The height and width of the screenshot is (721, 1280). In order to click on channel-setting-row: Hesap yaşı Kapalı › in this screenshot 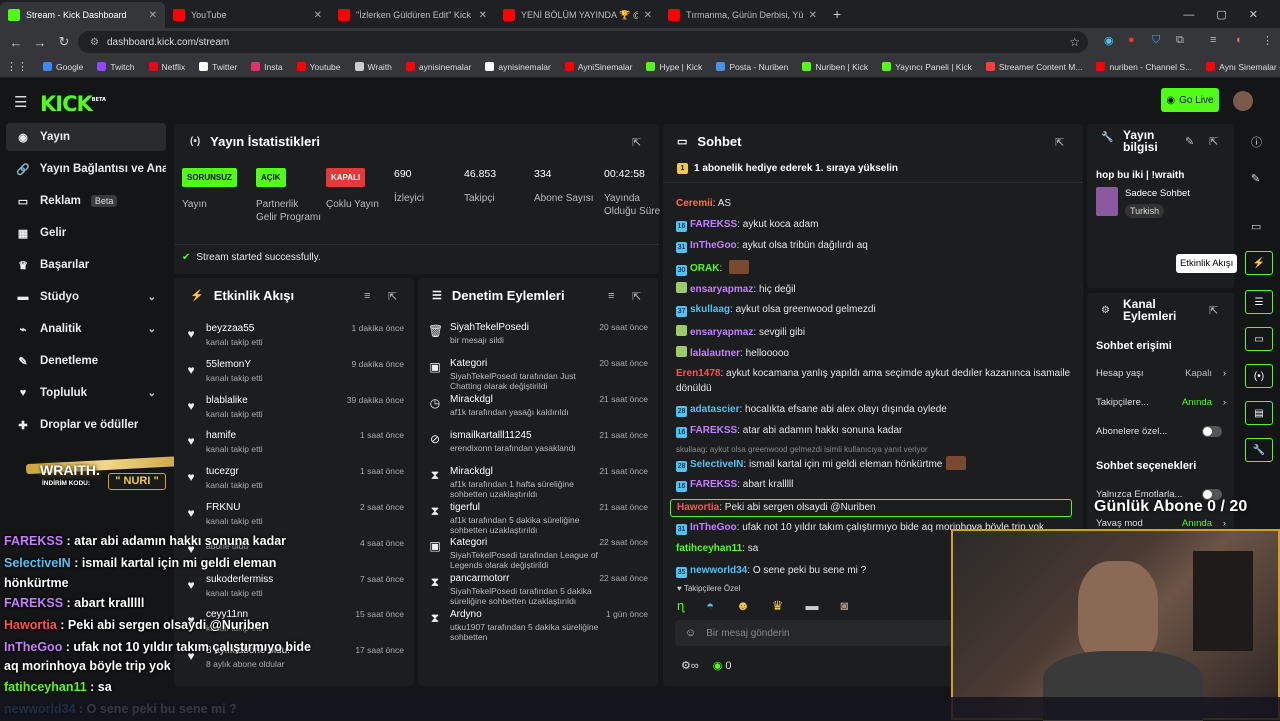, I will do `click(1161, 373)`.